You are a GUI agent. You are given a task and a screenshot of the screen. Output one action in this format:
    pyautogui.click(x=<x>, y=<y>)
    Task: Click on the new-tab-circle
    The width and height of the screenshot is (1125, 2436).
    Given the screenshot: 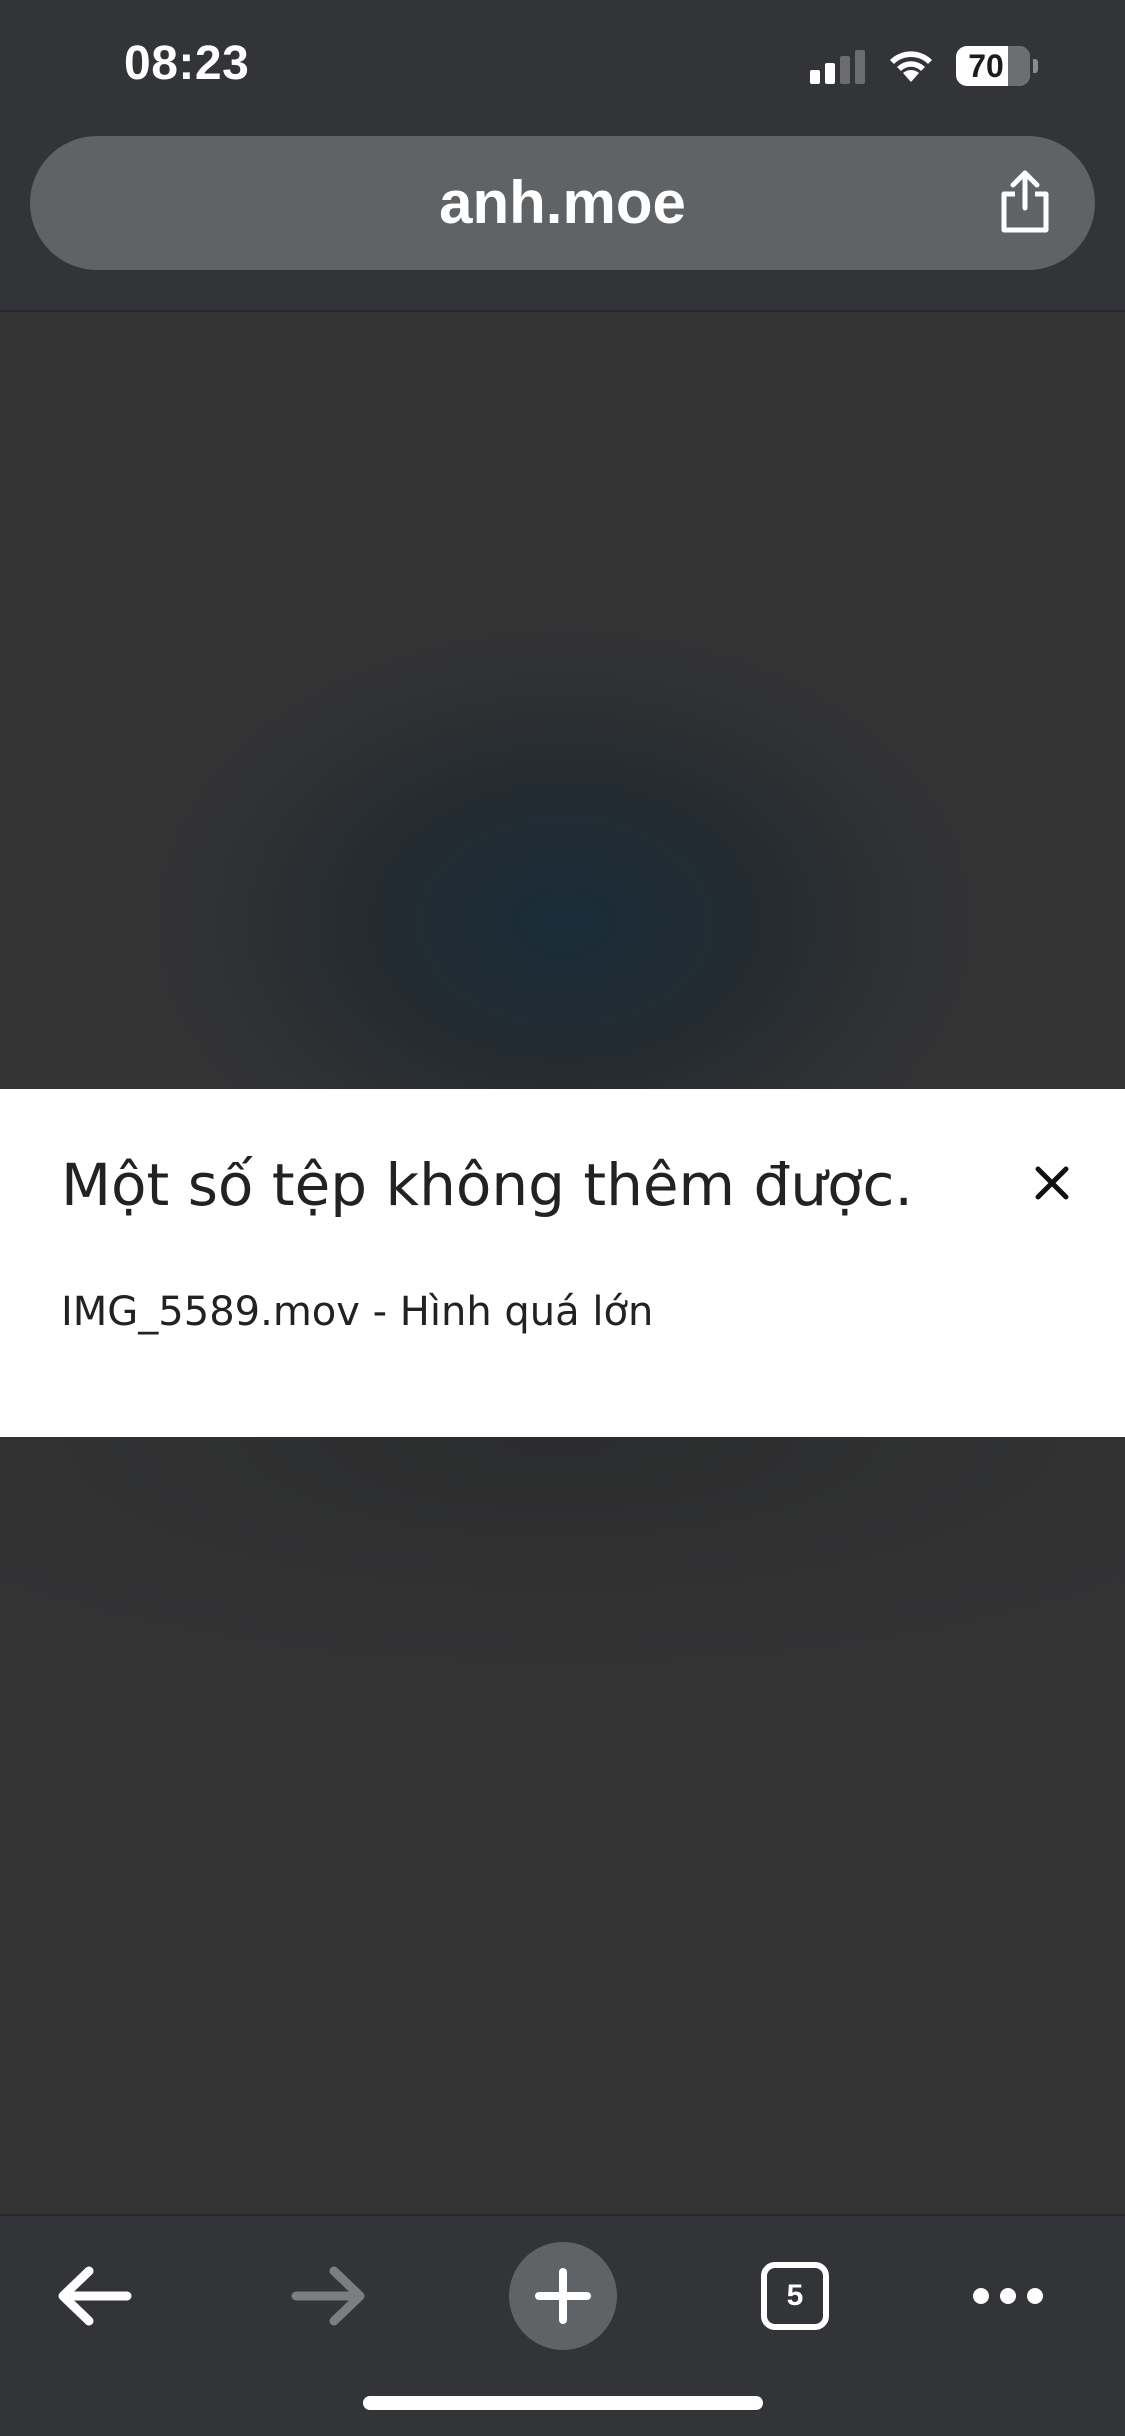 What is the action you would take?
    pyautogui.click(x=563, y=2296)
    